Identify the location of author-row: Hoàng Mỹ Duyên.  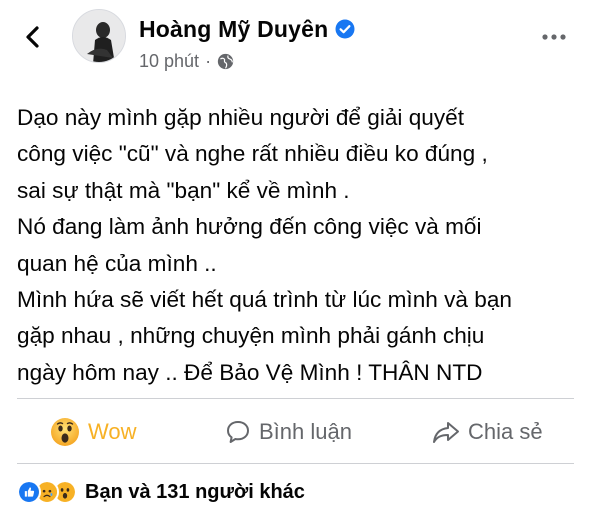
(247, 29).